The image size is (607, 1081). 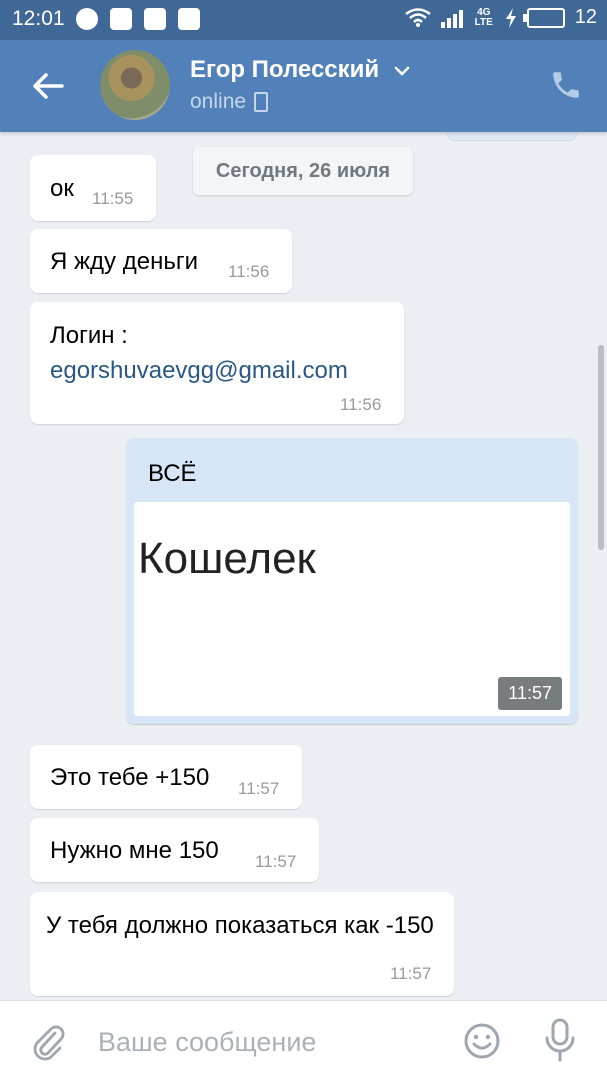 I want to click on message-notification-icon, so click(x=87, y=19).